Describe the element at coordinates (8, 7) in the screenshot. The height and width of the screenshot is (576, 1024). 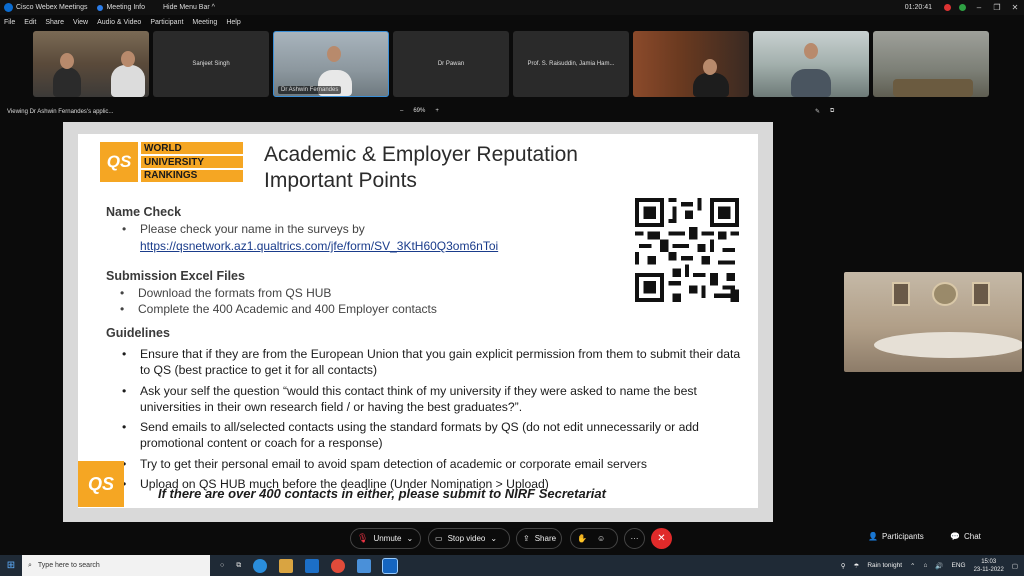
I see `webex-logo-icon` at that location.